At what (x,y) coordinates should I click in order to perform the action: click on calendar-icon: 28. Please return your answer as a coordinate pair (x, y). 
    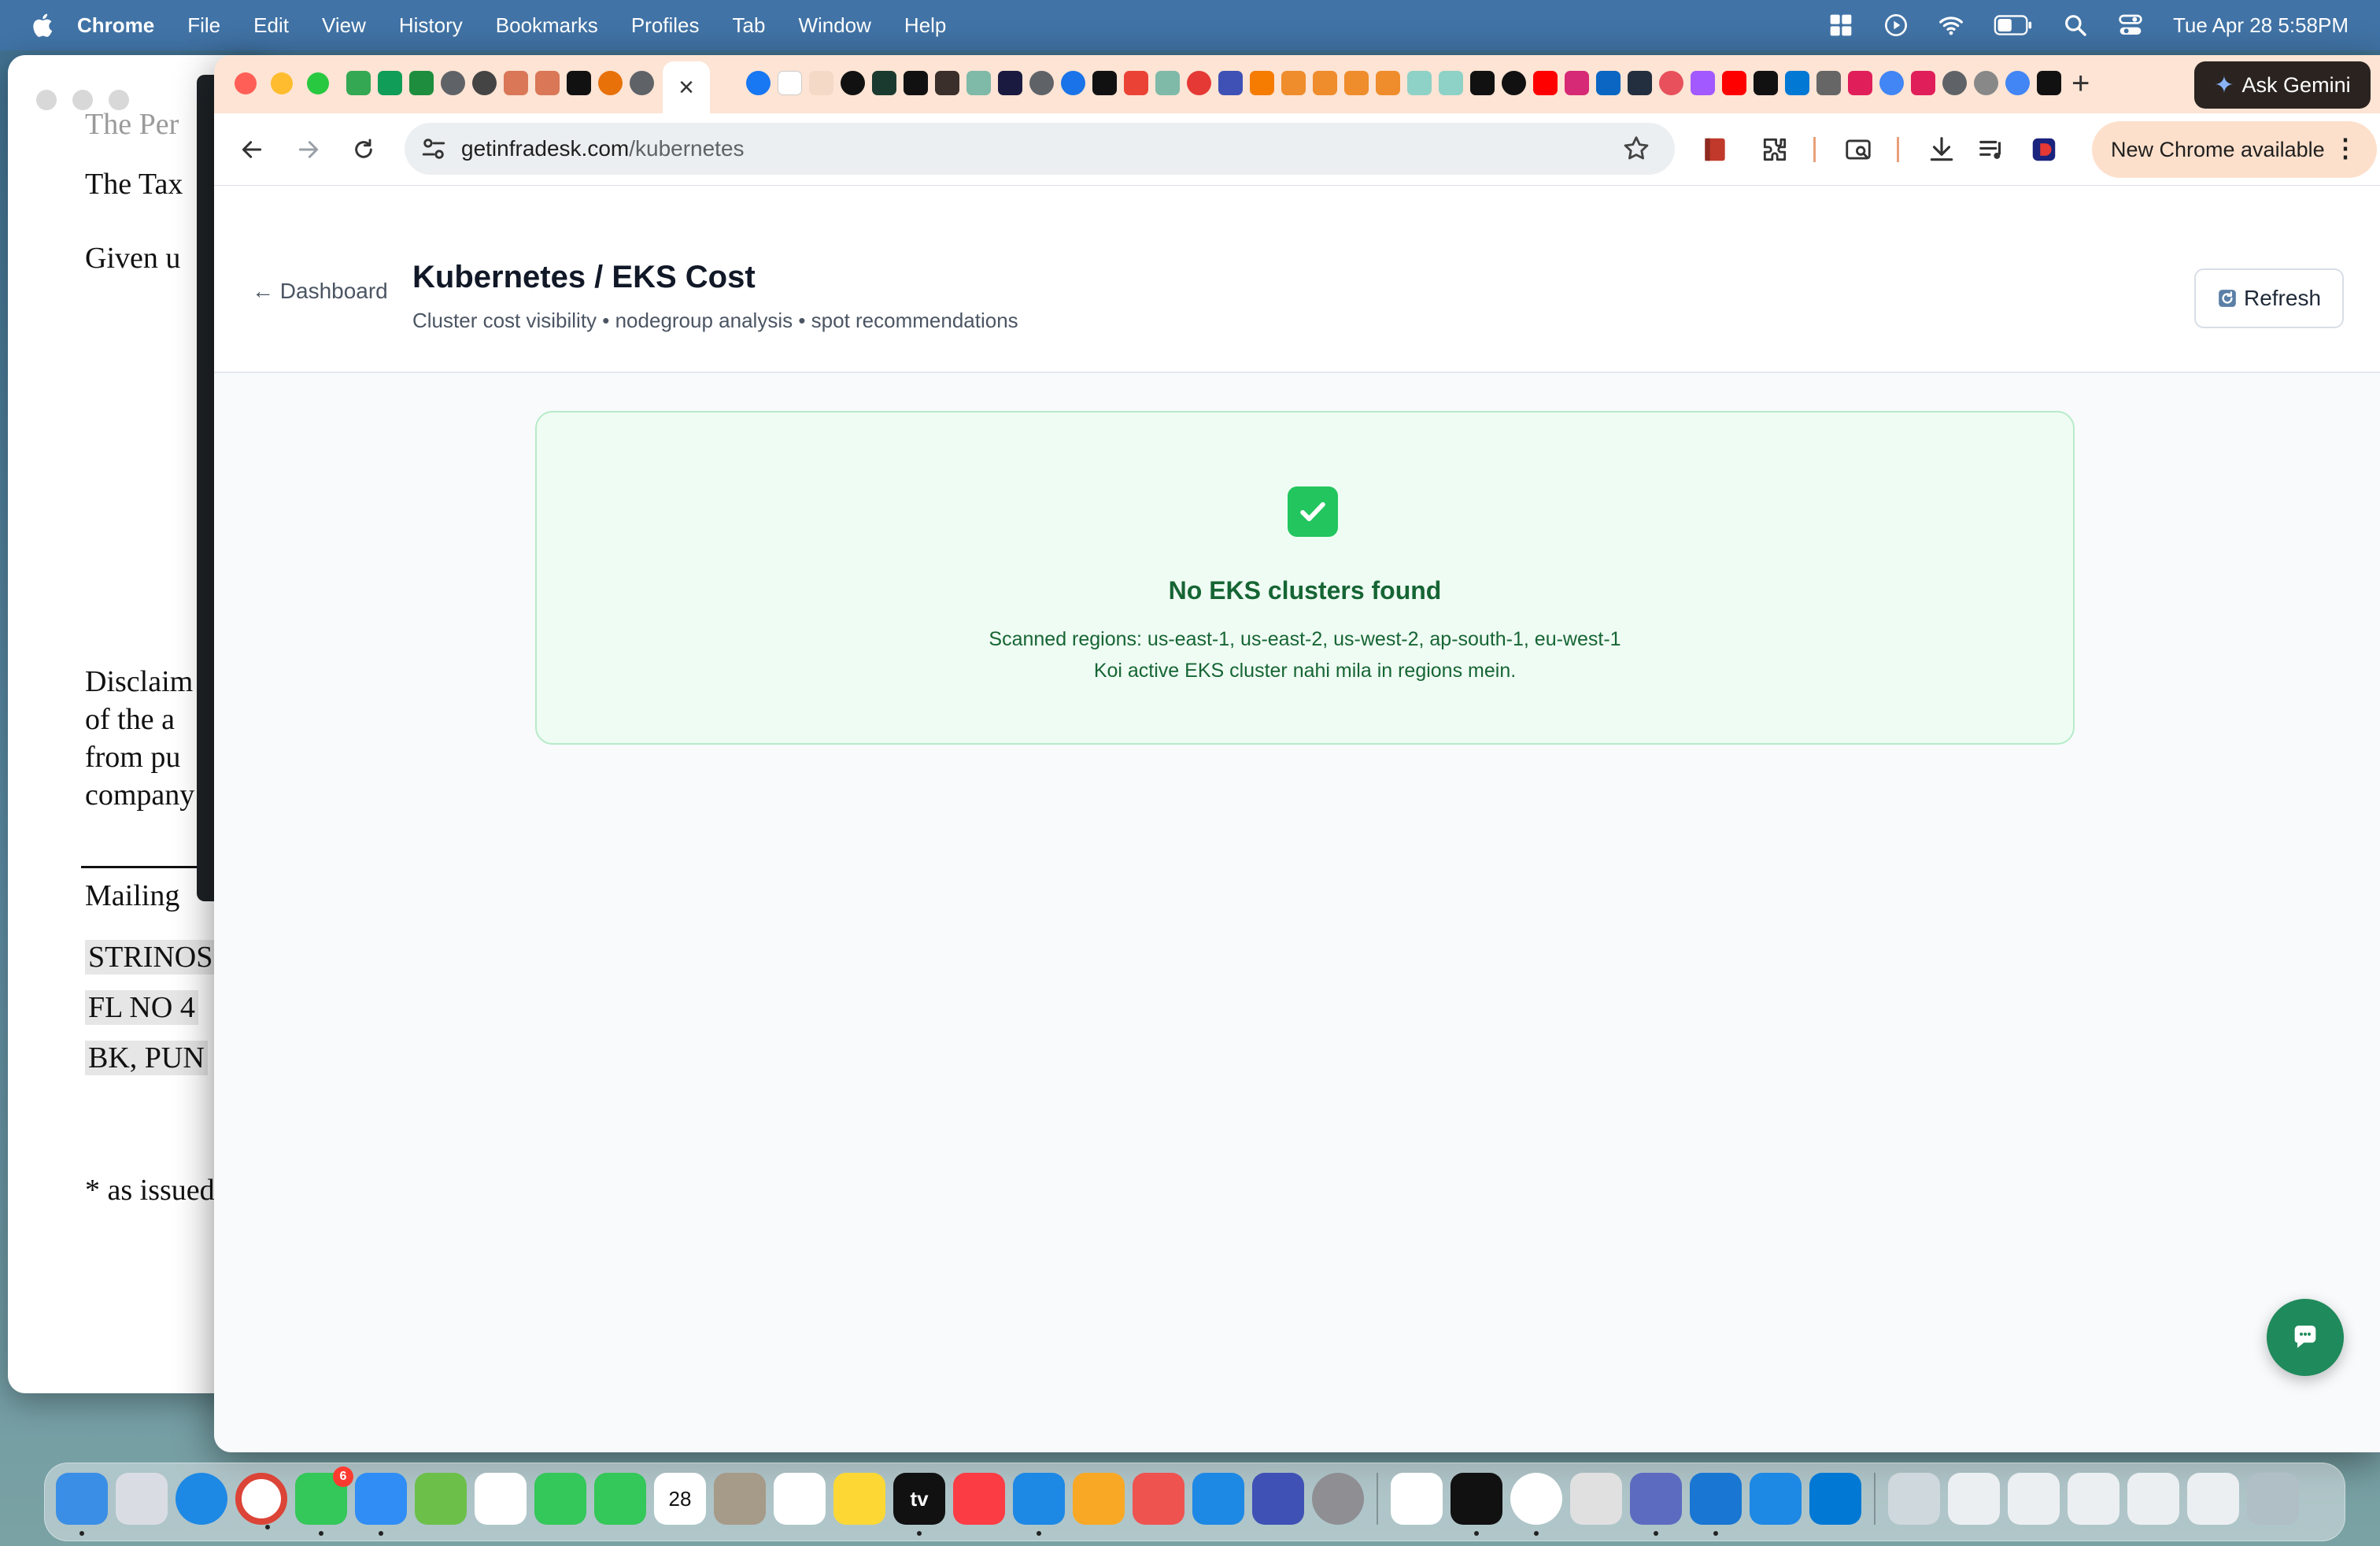
    Looking at the image, I should click on (680, 1499).